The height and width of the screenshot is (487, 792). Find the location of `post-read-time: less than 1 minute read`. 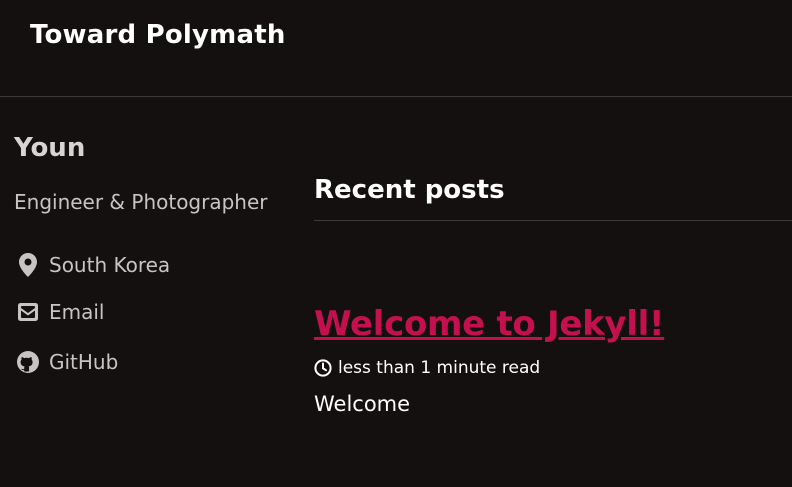

post-read-time: less than 1 minute read is located at coordinates (427, 368).